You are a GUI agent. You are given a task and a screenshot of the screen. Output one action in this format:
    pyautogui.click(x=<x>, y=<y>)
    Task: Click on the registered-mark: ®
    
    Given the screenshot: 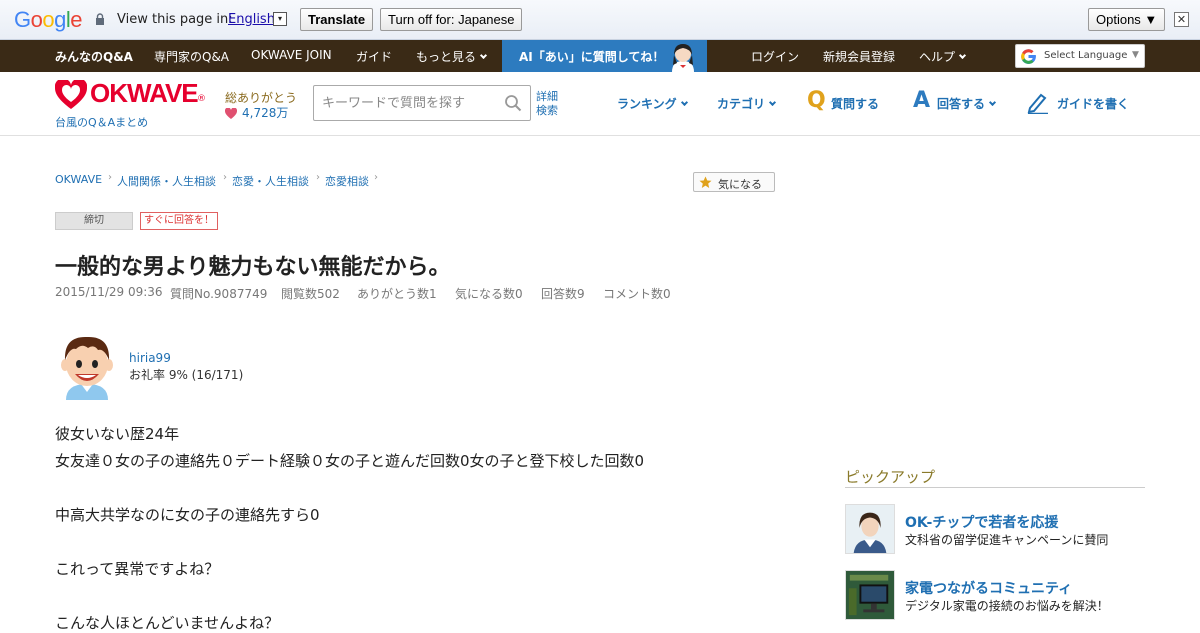 What is the action you would take?
    pyautogui.click(x=201, y=99)
    